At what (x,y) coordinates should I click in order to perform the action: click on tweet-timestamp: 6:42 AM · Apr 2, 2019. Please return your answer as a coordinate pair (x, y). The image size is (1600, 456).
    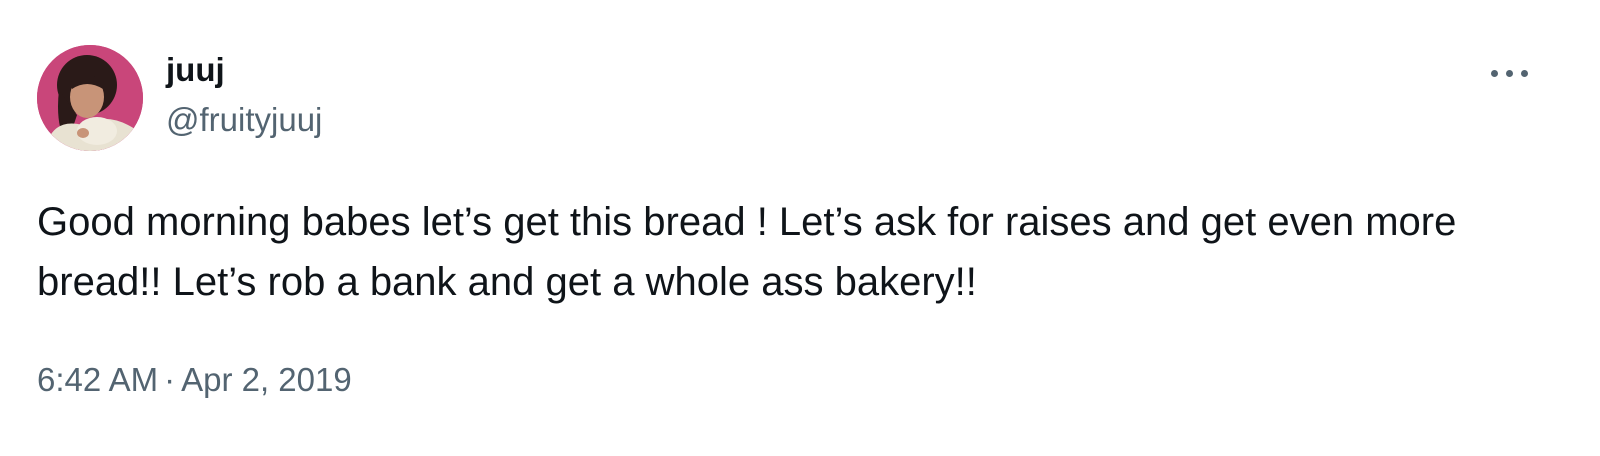
    Looking at the image, I should click on (194, 380).